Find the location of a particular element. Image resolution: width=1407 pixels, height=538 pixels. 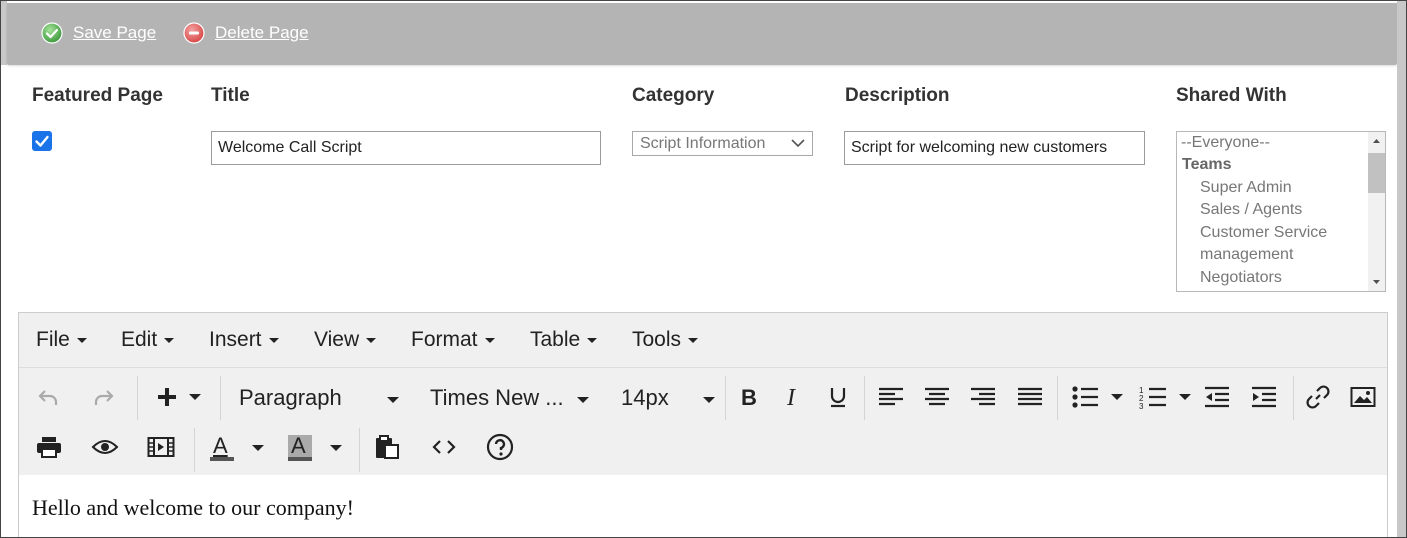

title-input: Welcome Call Script is located at coordinates (406, 148).